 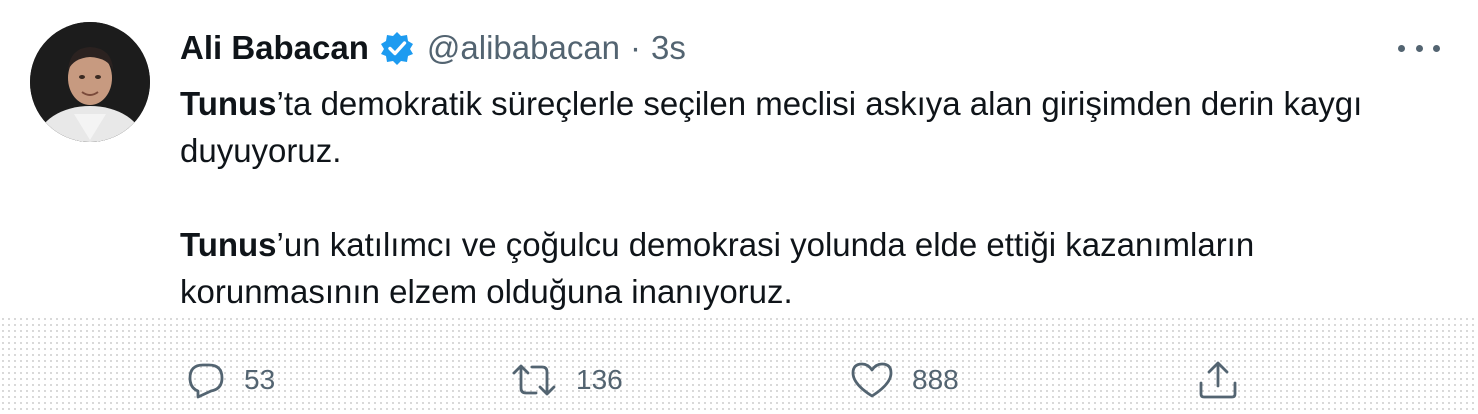 I want to click on share-icon, so click(x=1218, y=380).